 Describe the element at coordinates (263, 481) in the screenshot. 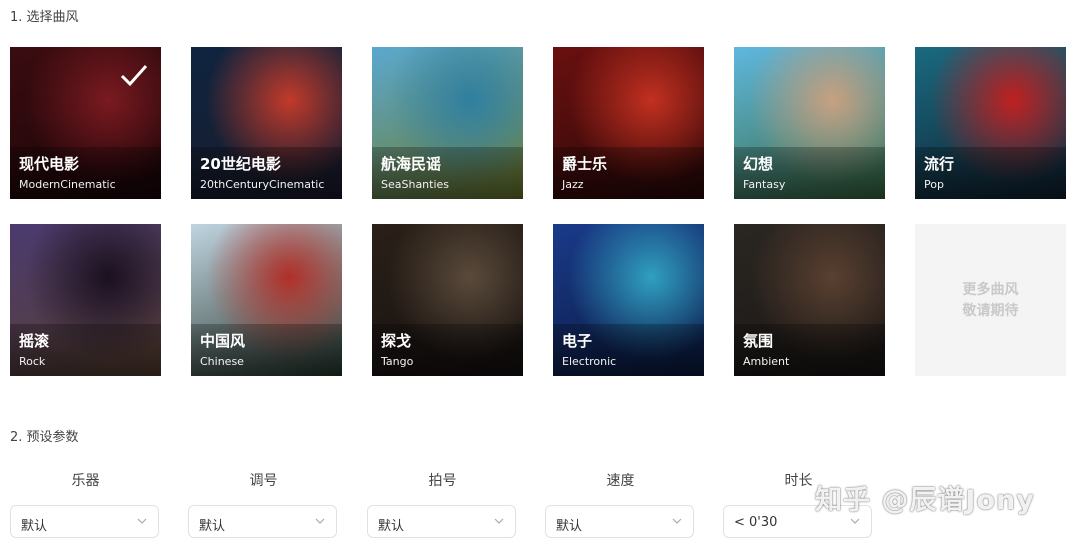

I see `param-label: 调号` at that location.